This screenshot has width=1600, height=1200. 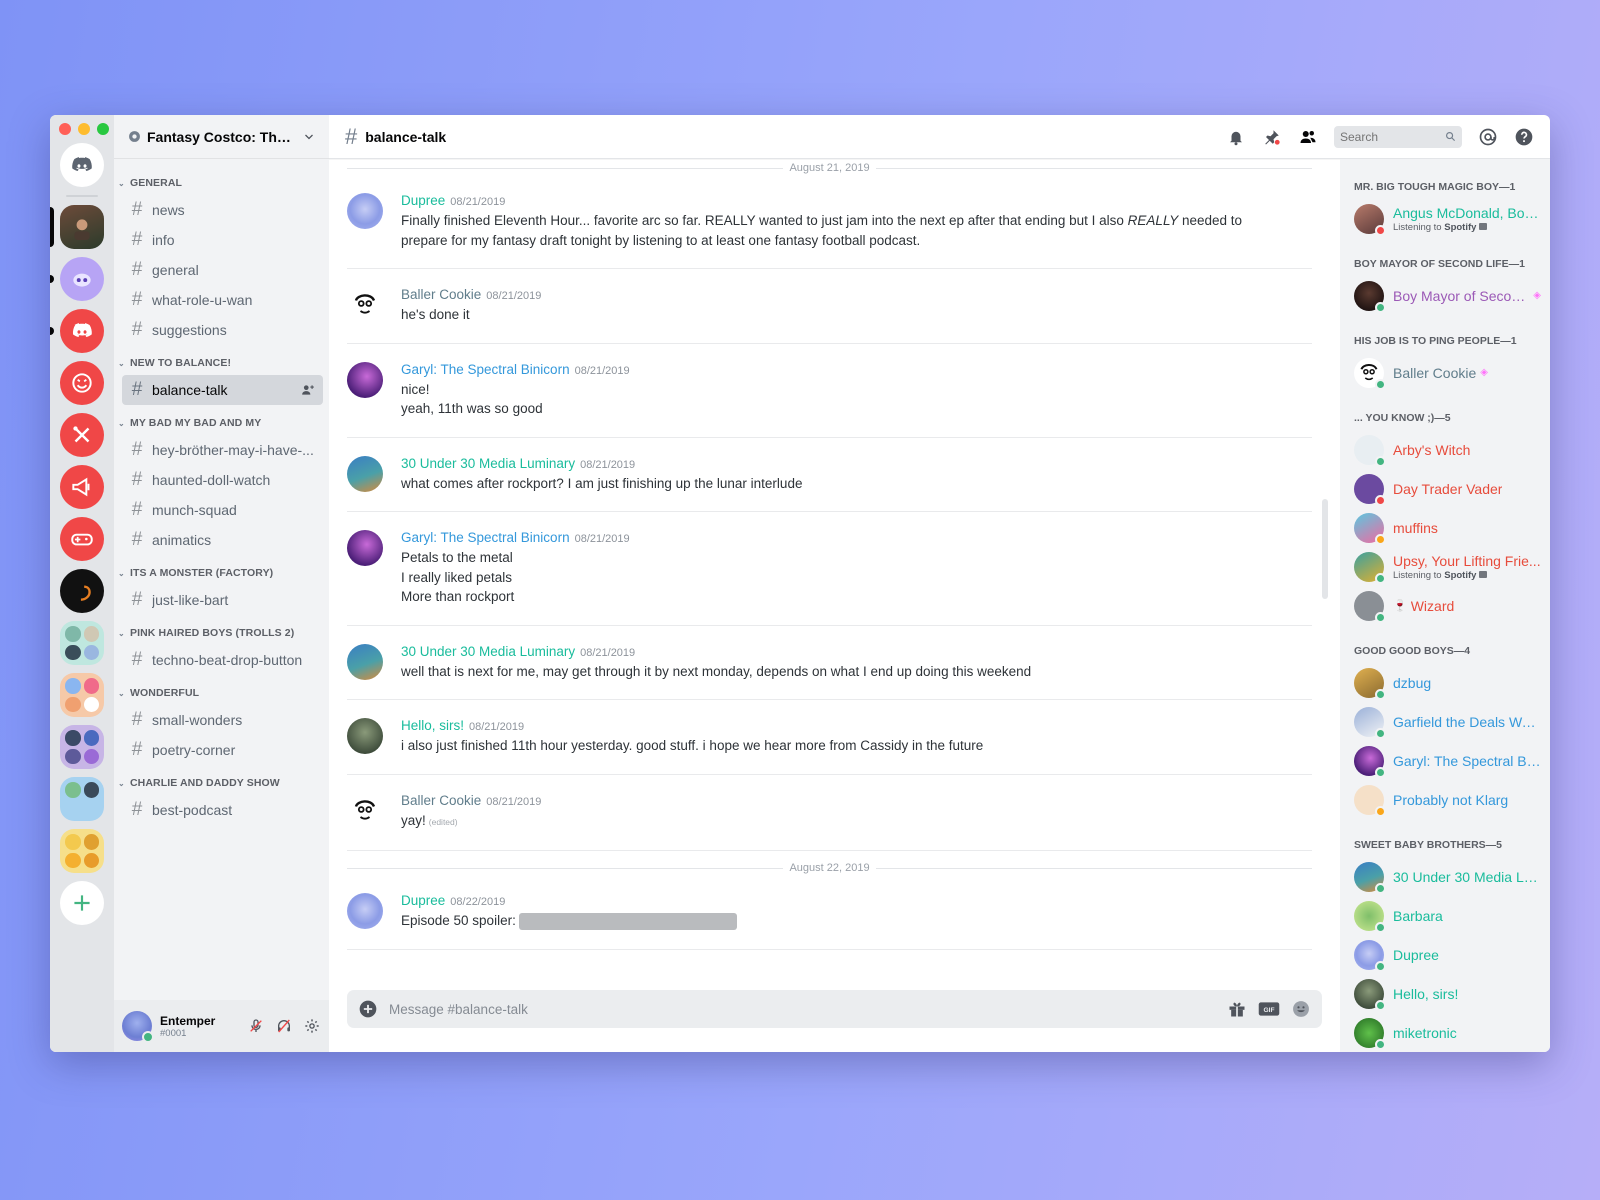 I want to click on server-tools, so click(x=82, y=435).